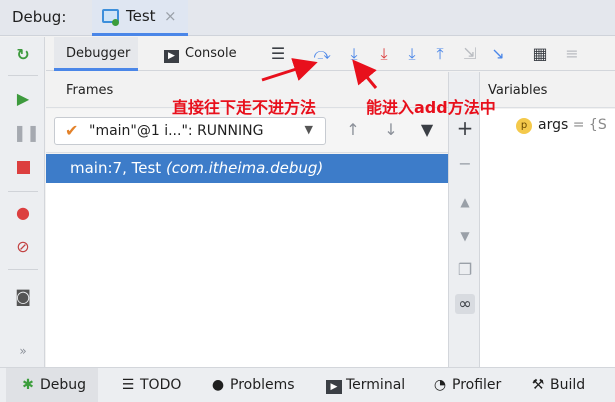  Describe the element at coordinates (116, 168) in the screenshot. I see `frame-location: main:7, Test` at that location.